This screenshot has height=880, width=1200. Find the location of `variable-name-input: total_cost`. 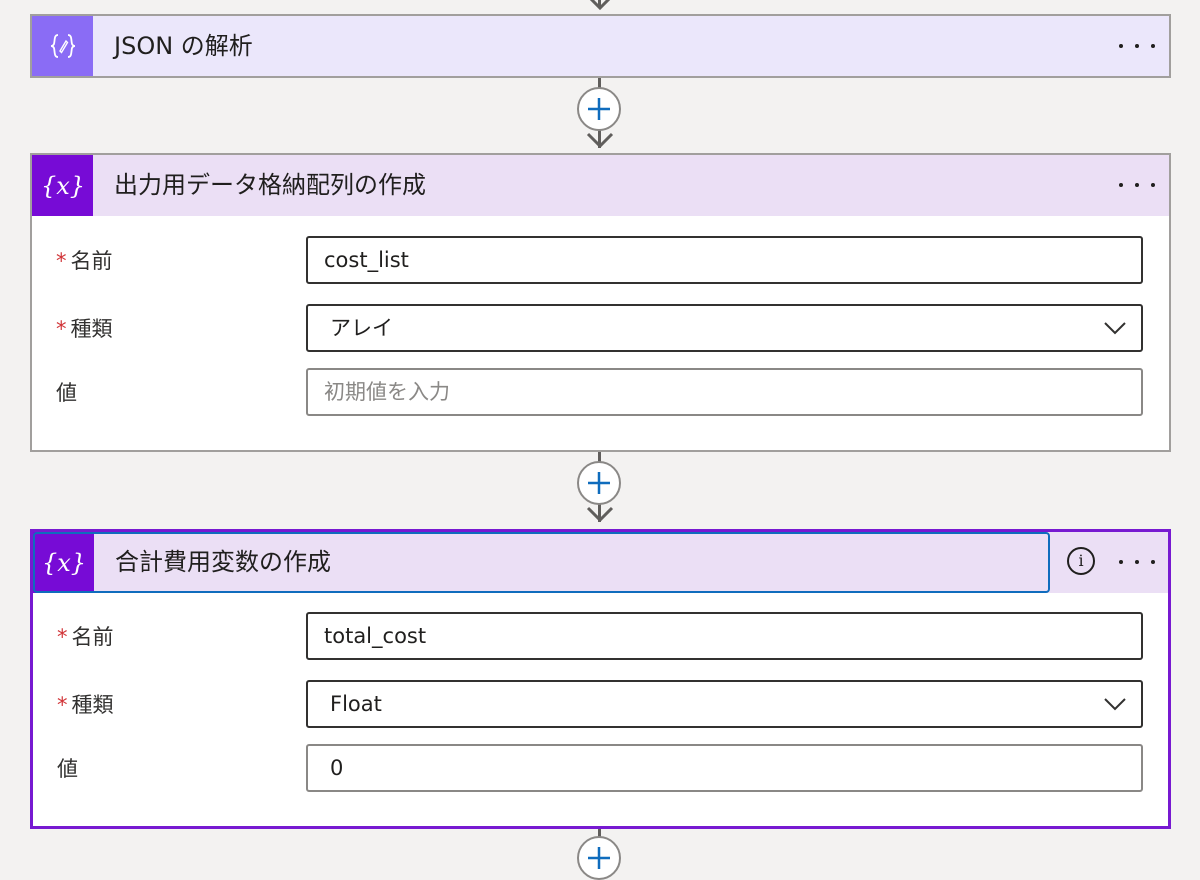

variable-name-input: total_cost is located at coordinates (724, 636).